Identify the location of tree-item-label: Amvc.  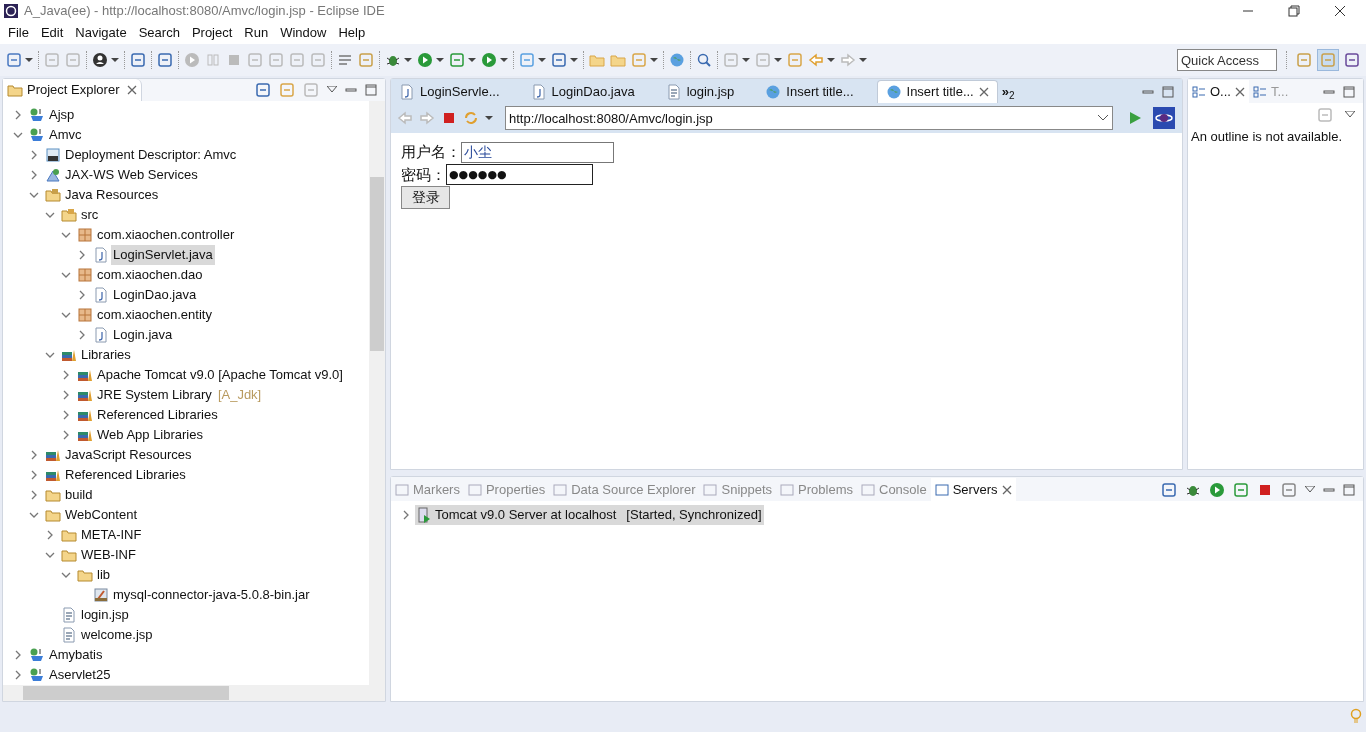
(65, 135).